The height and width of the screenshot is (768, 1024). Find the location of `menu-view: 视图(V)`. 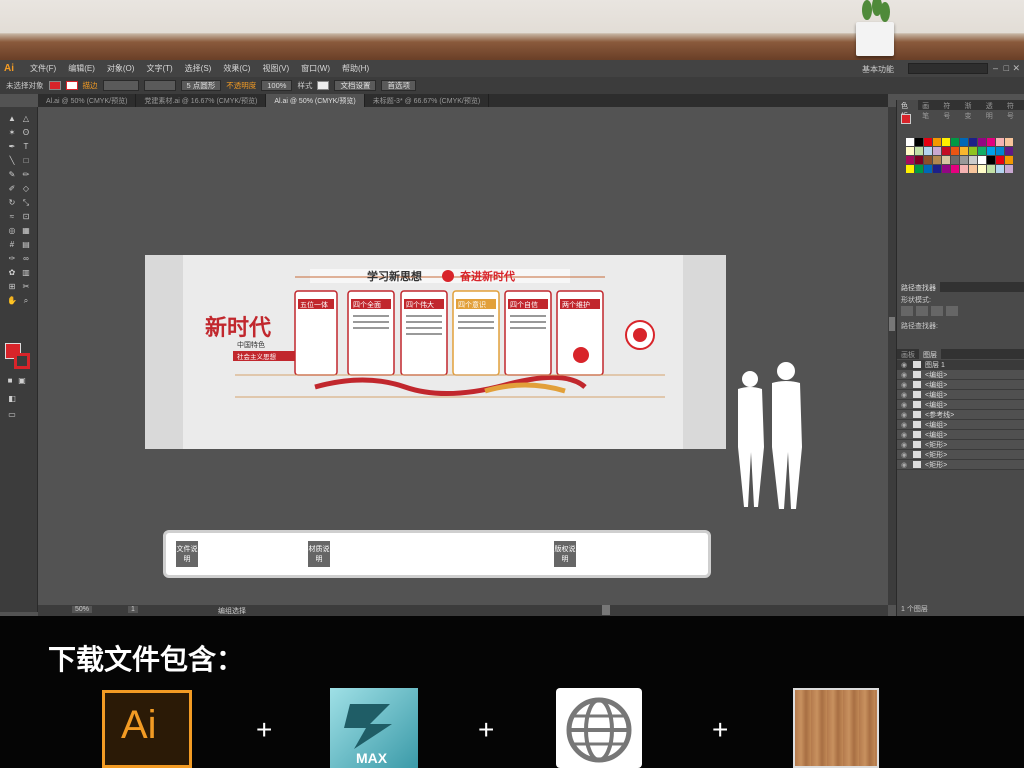

menu-view: 视图(V) is located at coordinates (275, 68).